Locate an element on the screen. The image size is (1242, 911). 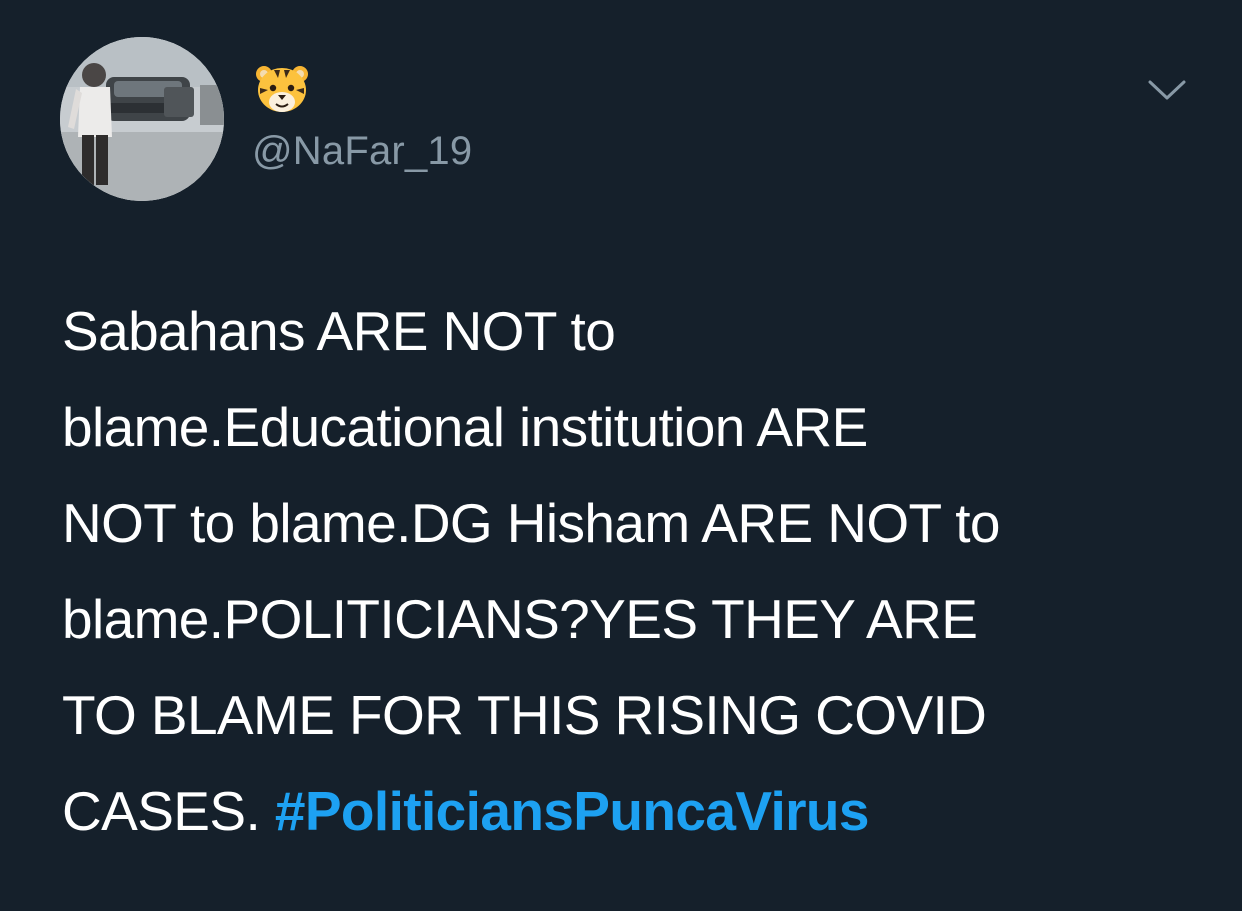
chevron-down-icon is located at coordinates (1167, 90).